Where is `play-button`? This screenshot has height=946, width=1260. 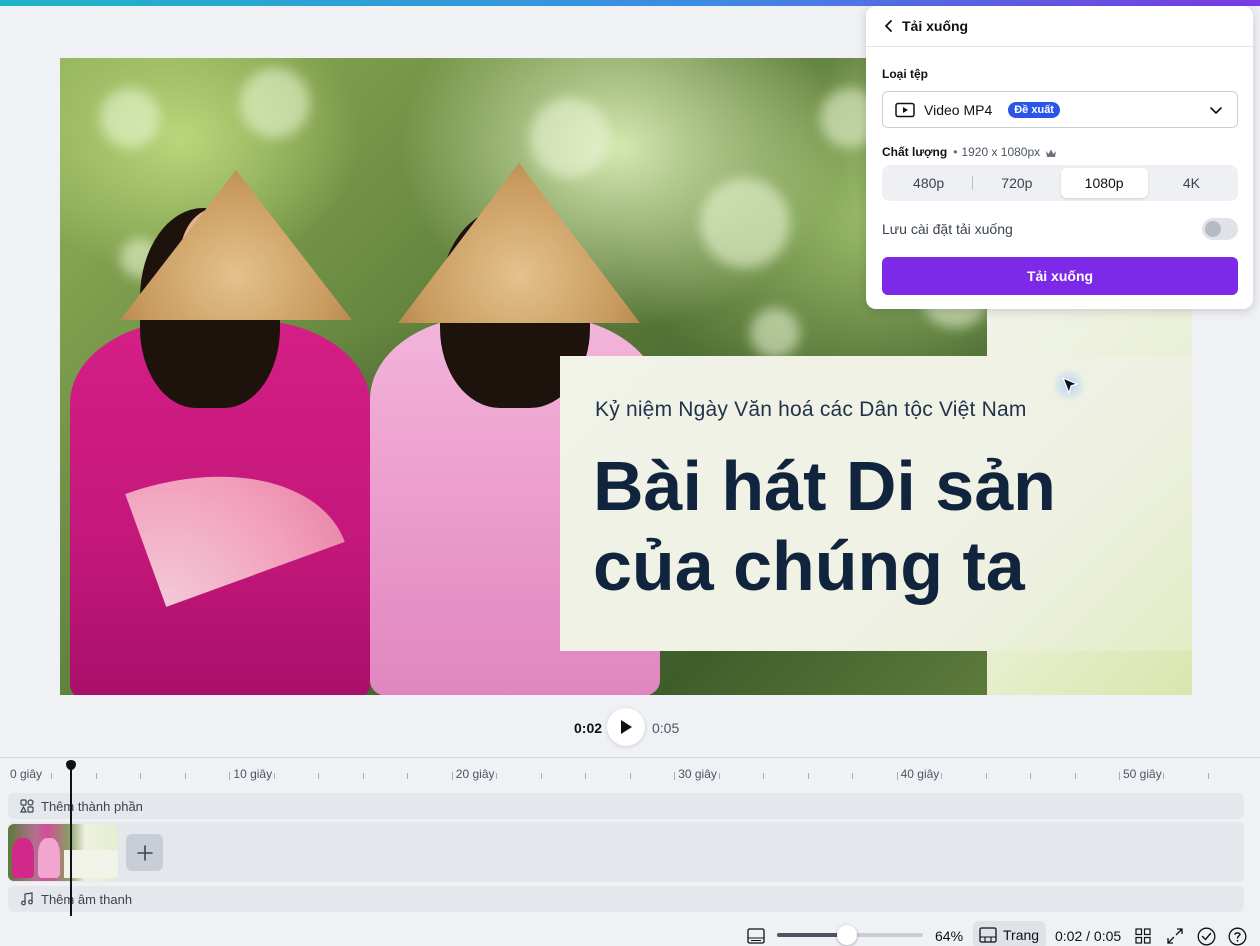 play-button is located at coordinates (626, 727).